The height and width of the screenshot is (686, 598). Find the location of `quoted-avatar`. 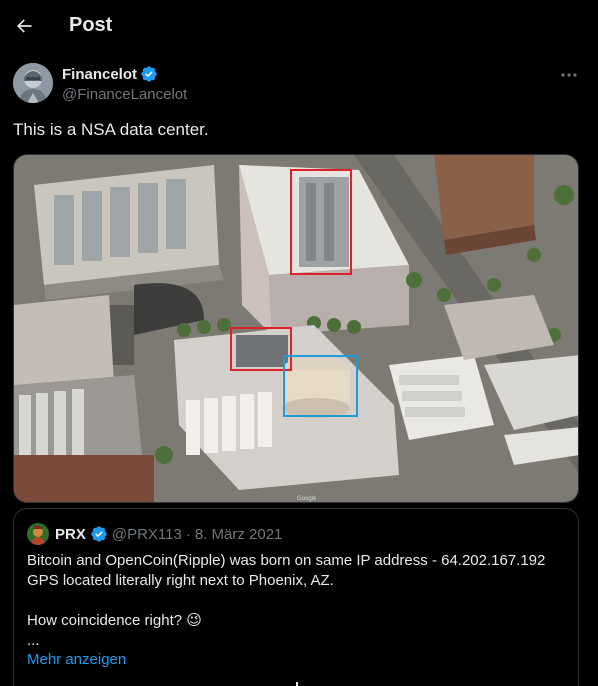

quoted-avatar is located at coordinates (38, 534).